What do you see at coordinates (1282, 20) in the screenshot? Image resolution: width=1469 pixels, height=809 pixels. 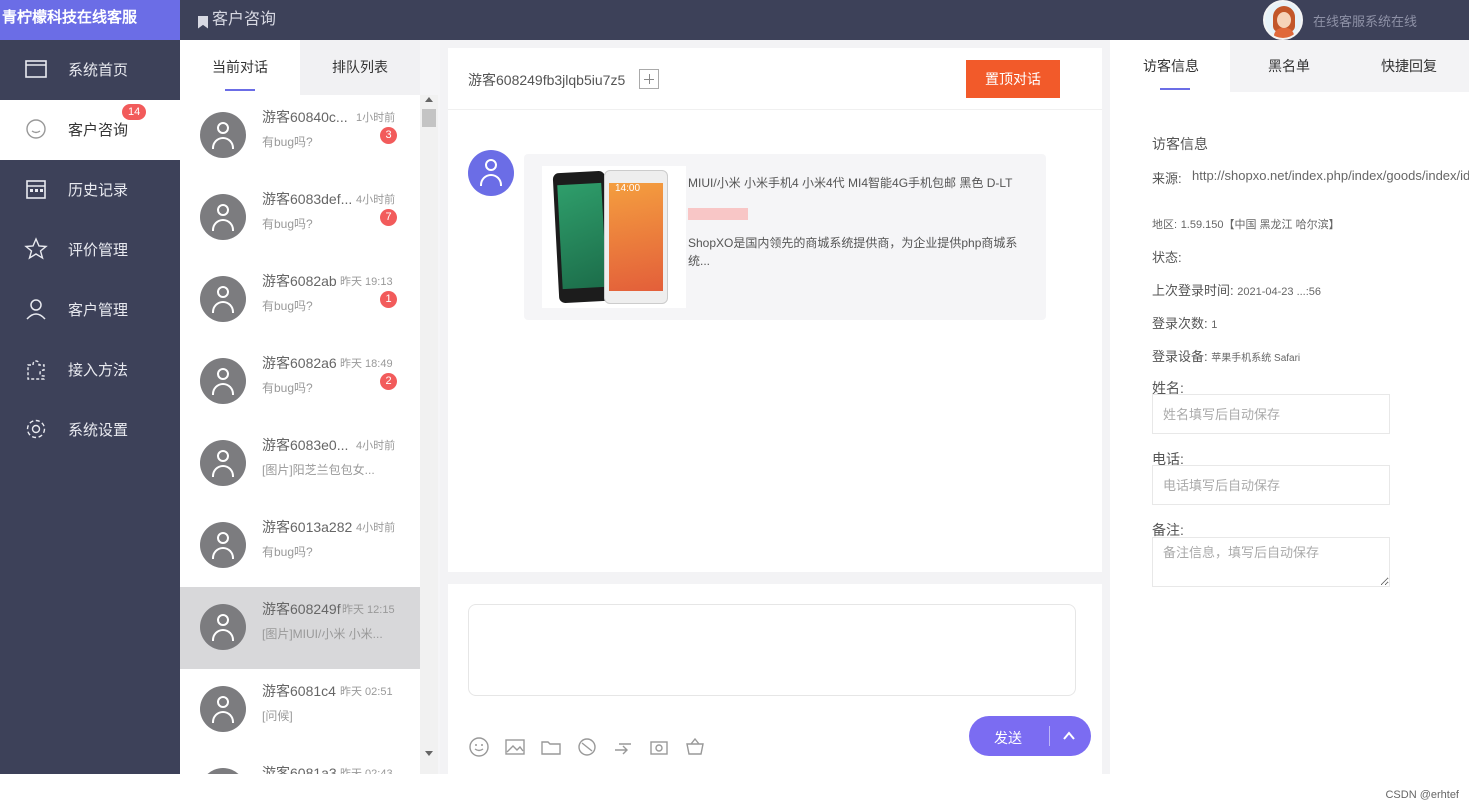 I see `agent-avatar` at bounding box center [1282, 20].